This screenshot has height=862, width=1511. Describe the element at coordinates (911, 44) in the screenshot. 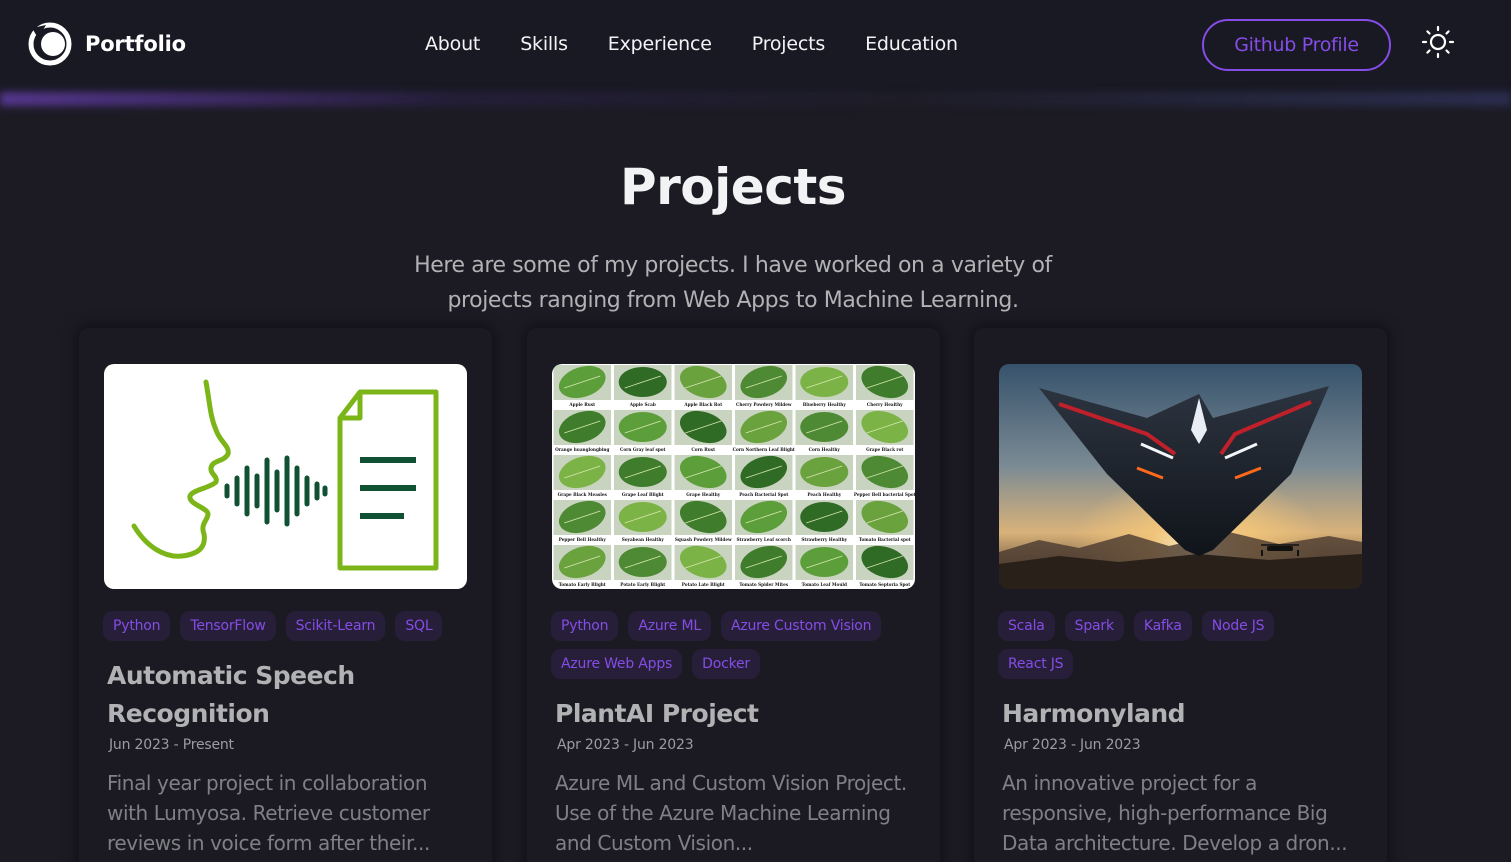

I see `nav-link-education: Education` at that location.